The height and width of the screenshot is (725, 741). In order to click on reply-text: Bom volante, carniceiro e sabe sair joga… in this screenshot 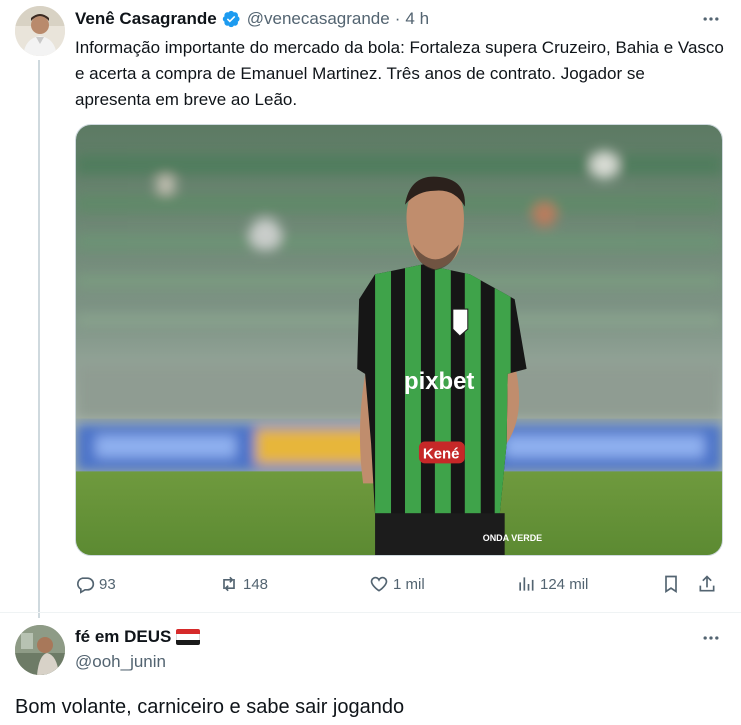, I will do `click(210, 707)`.